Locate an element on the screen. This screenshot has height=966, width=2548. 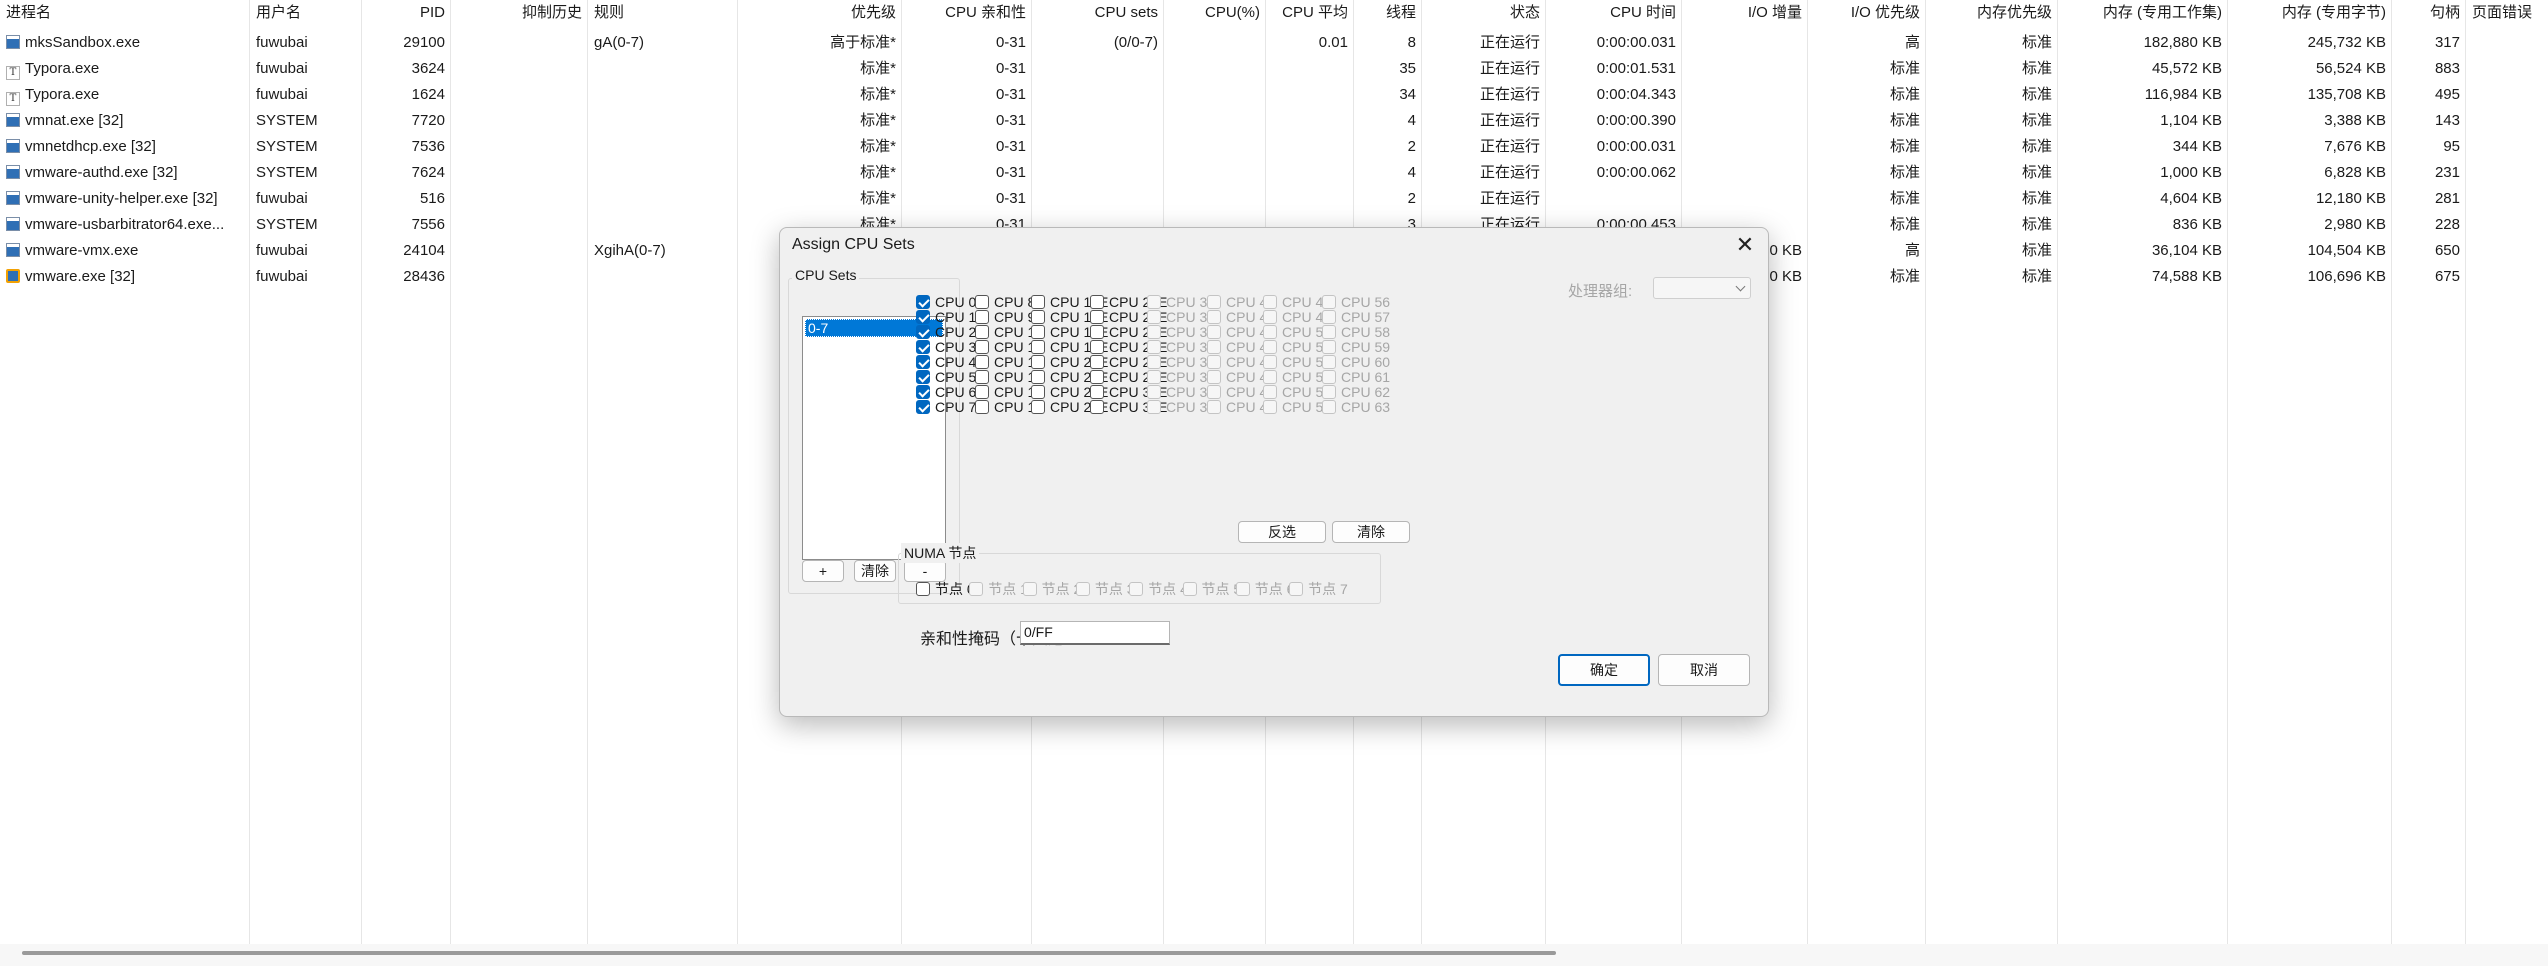
name-text: Typora.exe is located at coordinates (62, 68).